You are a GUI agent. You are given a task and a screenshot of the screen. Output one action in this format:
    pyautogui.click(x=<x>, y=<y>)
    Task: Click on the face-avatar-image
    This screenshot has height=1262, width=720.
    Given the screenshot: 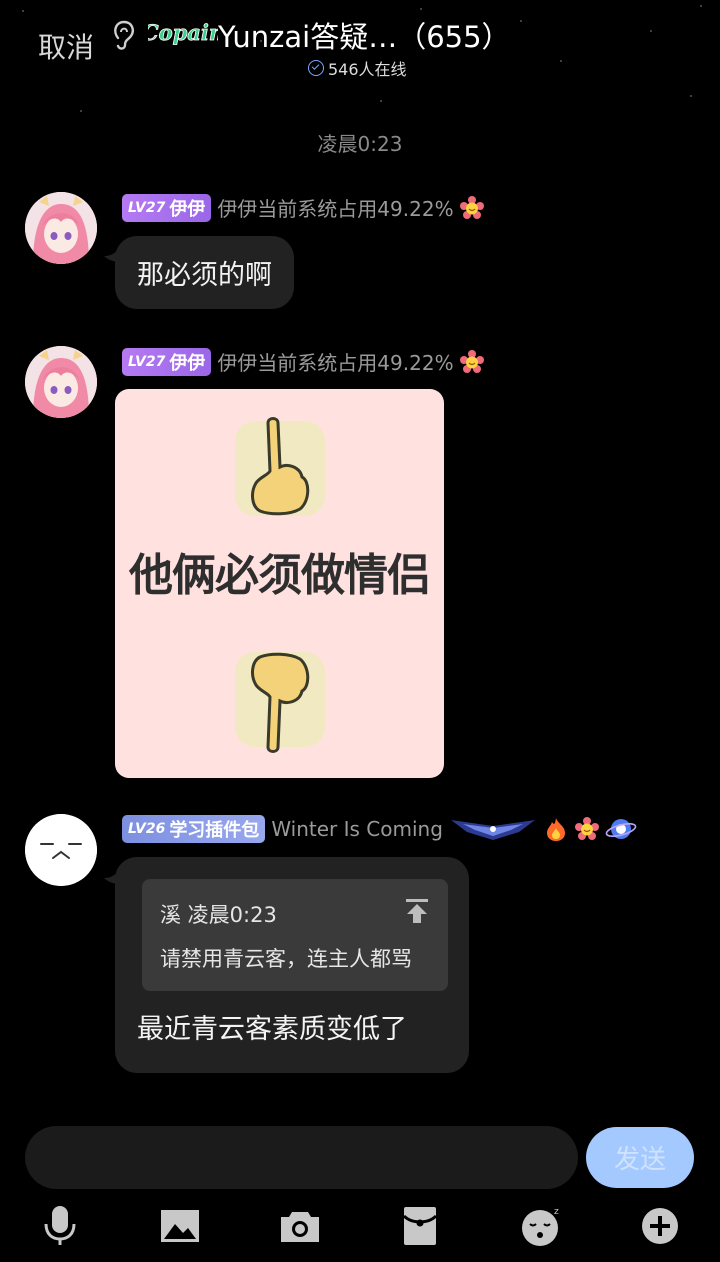 What is the action you would take?
    pyautogui.click(x=61, y=850)
    